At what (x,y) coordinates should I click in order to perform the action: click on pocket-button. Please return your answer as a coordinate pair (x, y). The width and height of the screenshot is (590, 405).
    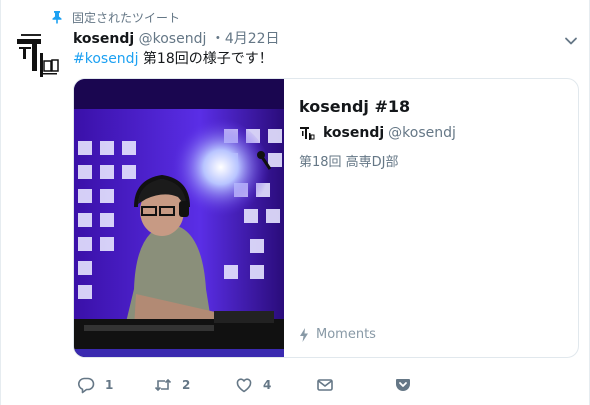
    Looking at the image, I should click on (408, 385).